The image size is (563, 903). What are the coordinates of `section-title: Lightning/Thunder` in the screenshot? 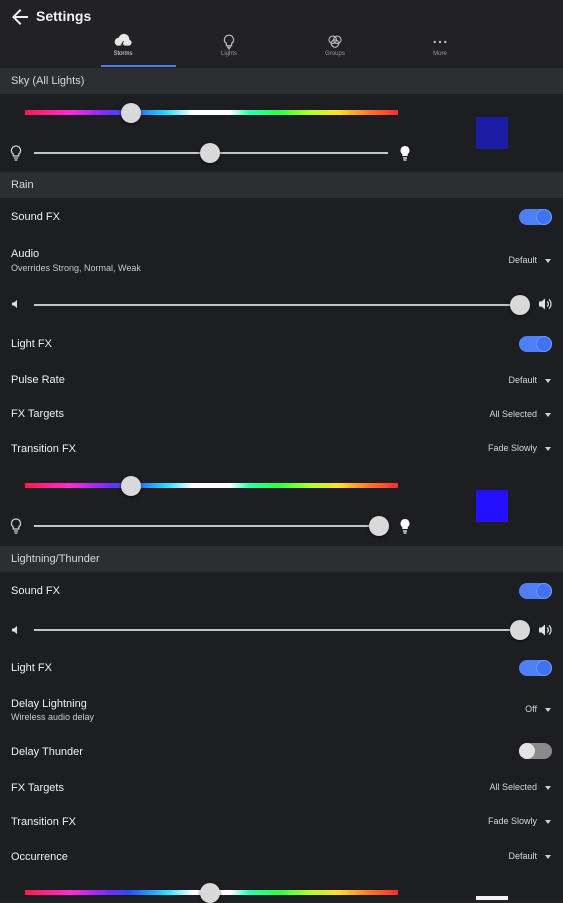 It's located at (55, 559).